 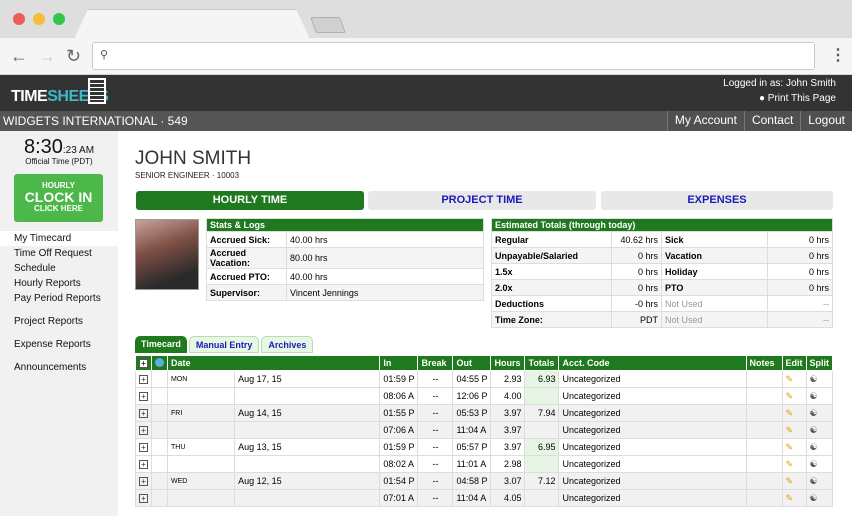 What do you see at coordinates (426, 19) in the screenshot?
I see `browser-tab-bar` at bounding box center [426, 19].